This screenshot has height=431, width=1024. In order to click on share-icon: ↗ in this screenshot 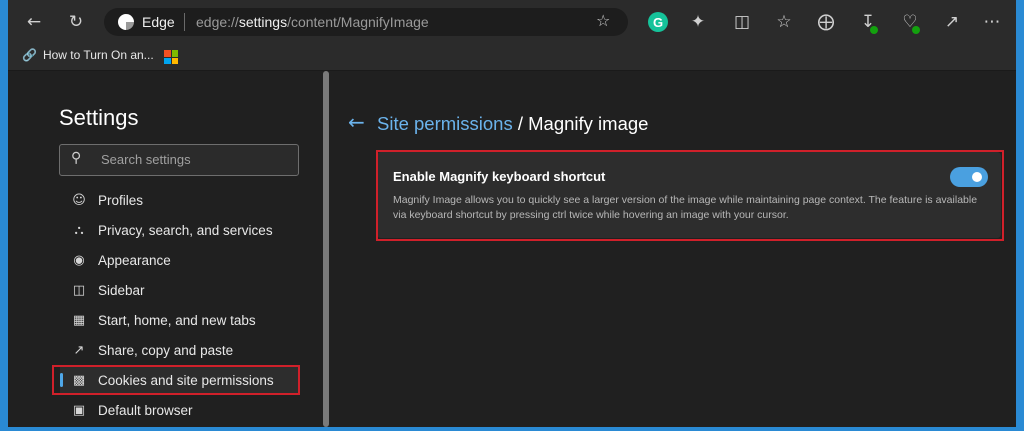, I will do `click(79, 350)`.